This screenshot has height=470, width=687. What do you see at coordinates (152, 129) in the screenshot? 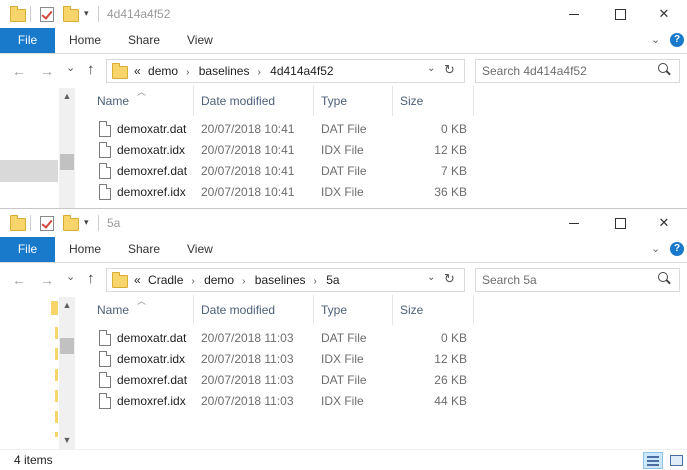
I see `file-name: demoxatr.dat` at bounding box center [152, 129].